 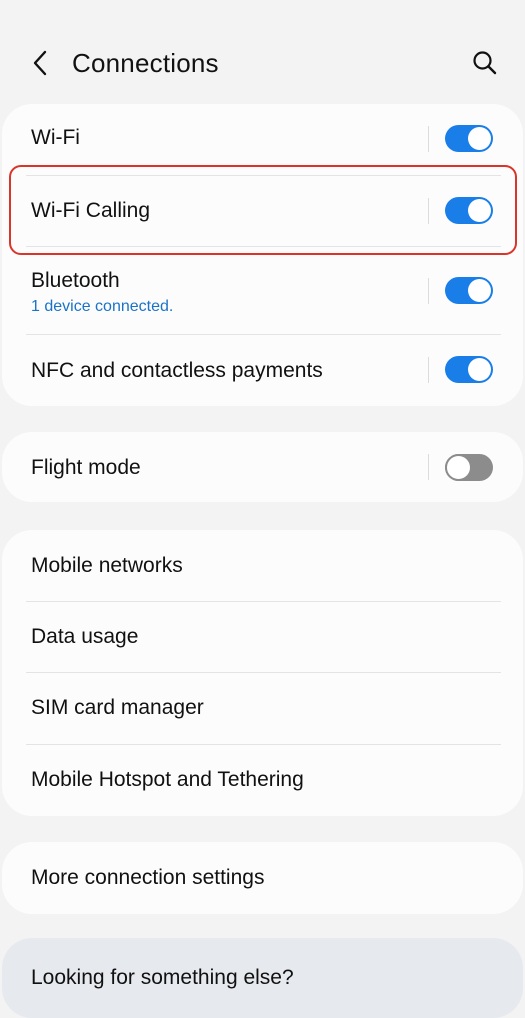 I want to click on flight-mode-row: Flight mode, so click(x=262, y=467).